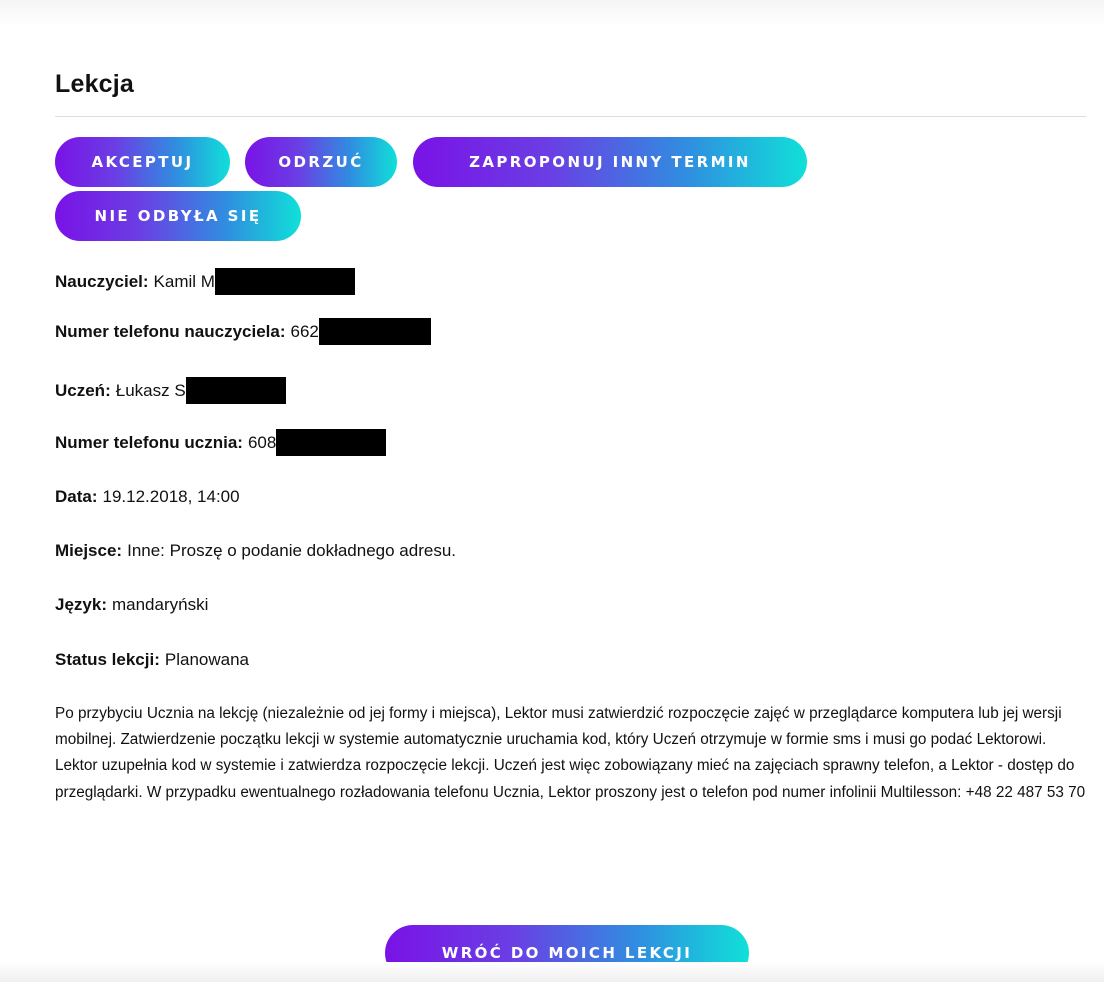  Describe the element at coordinates (150, 390) in the screenshot. I see `student-name: Łukasz S` at that location.